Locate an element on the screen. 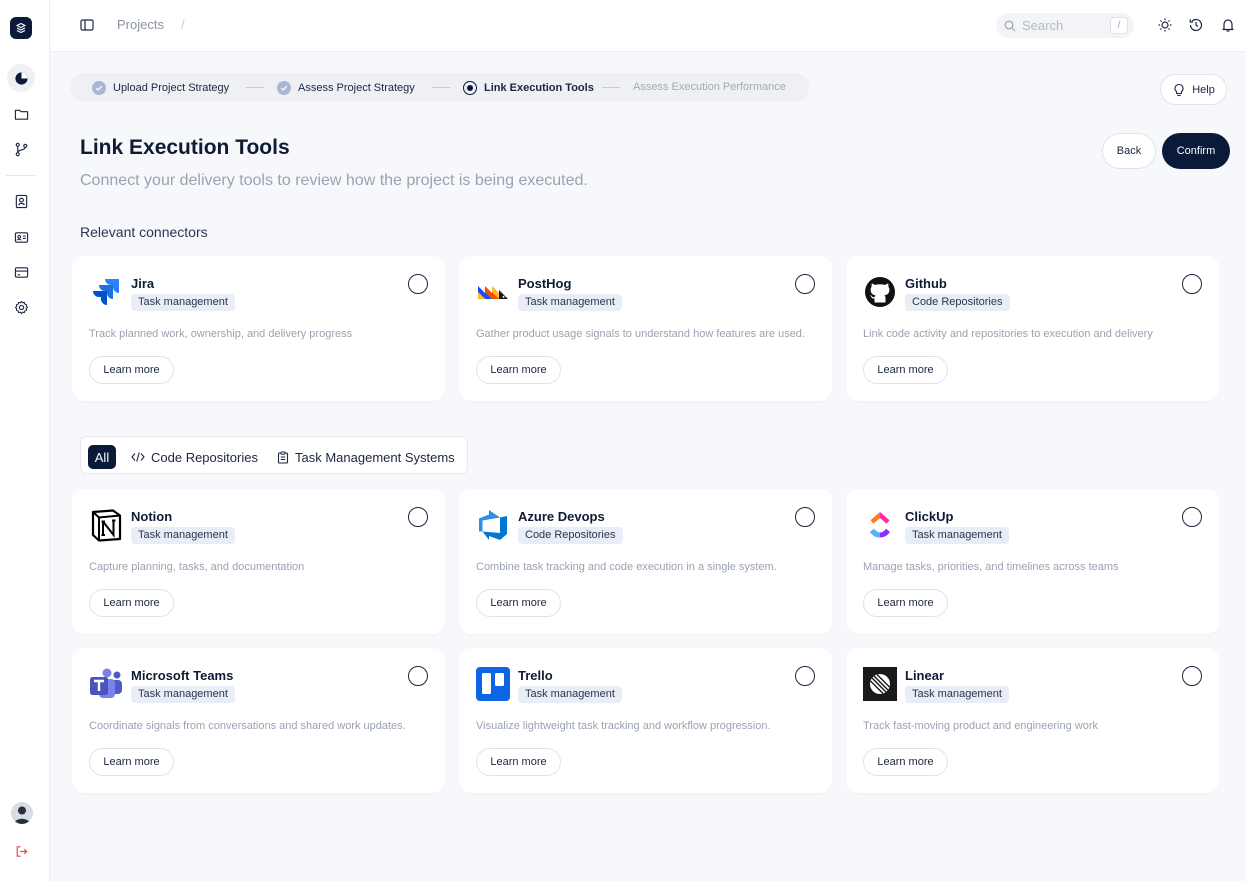 The image size is (1246, 881). azure-devops-icon is located at coordinates (493, 525).